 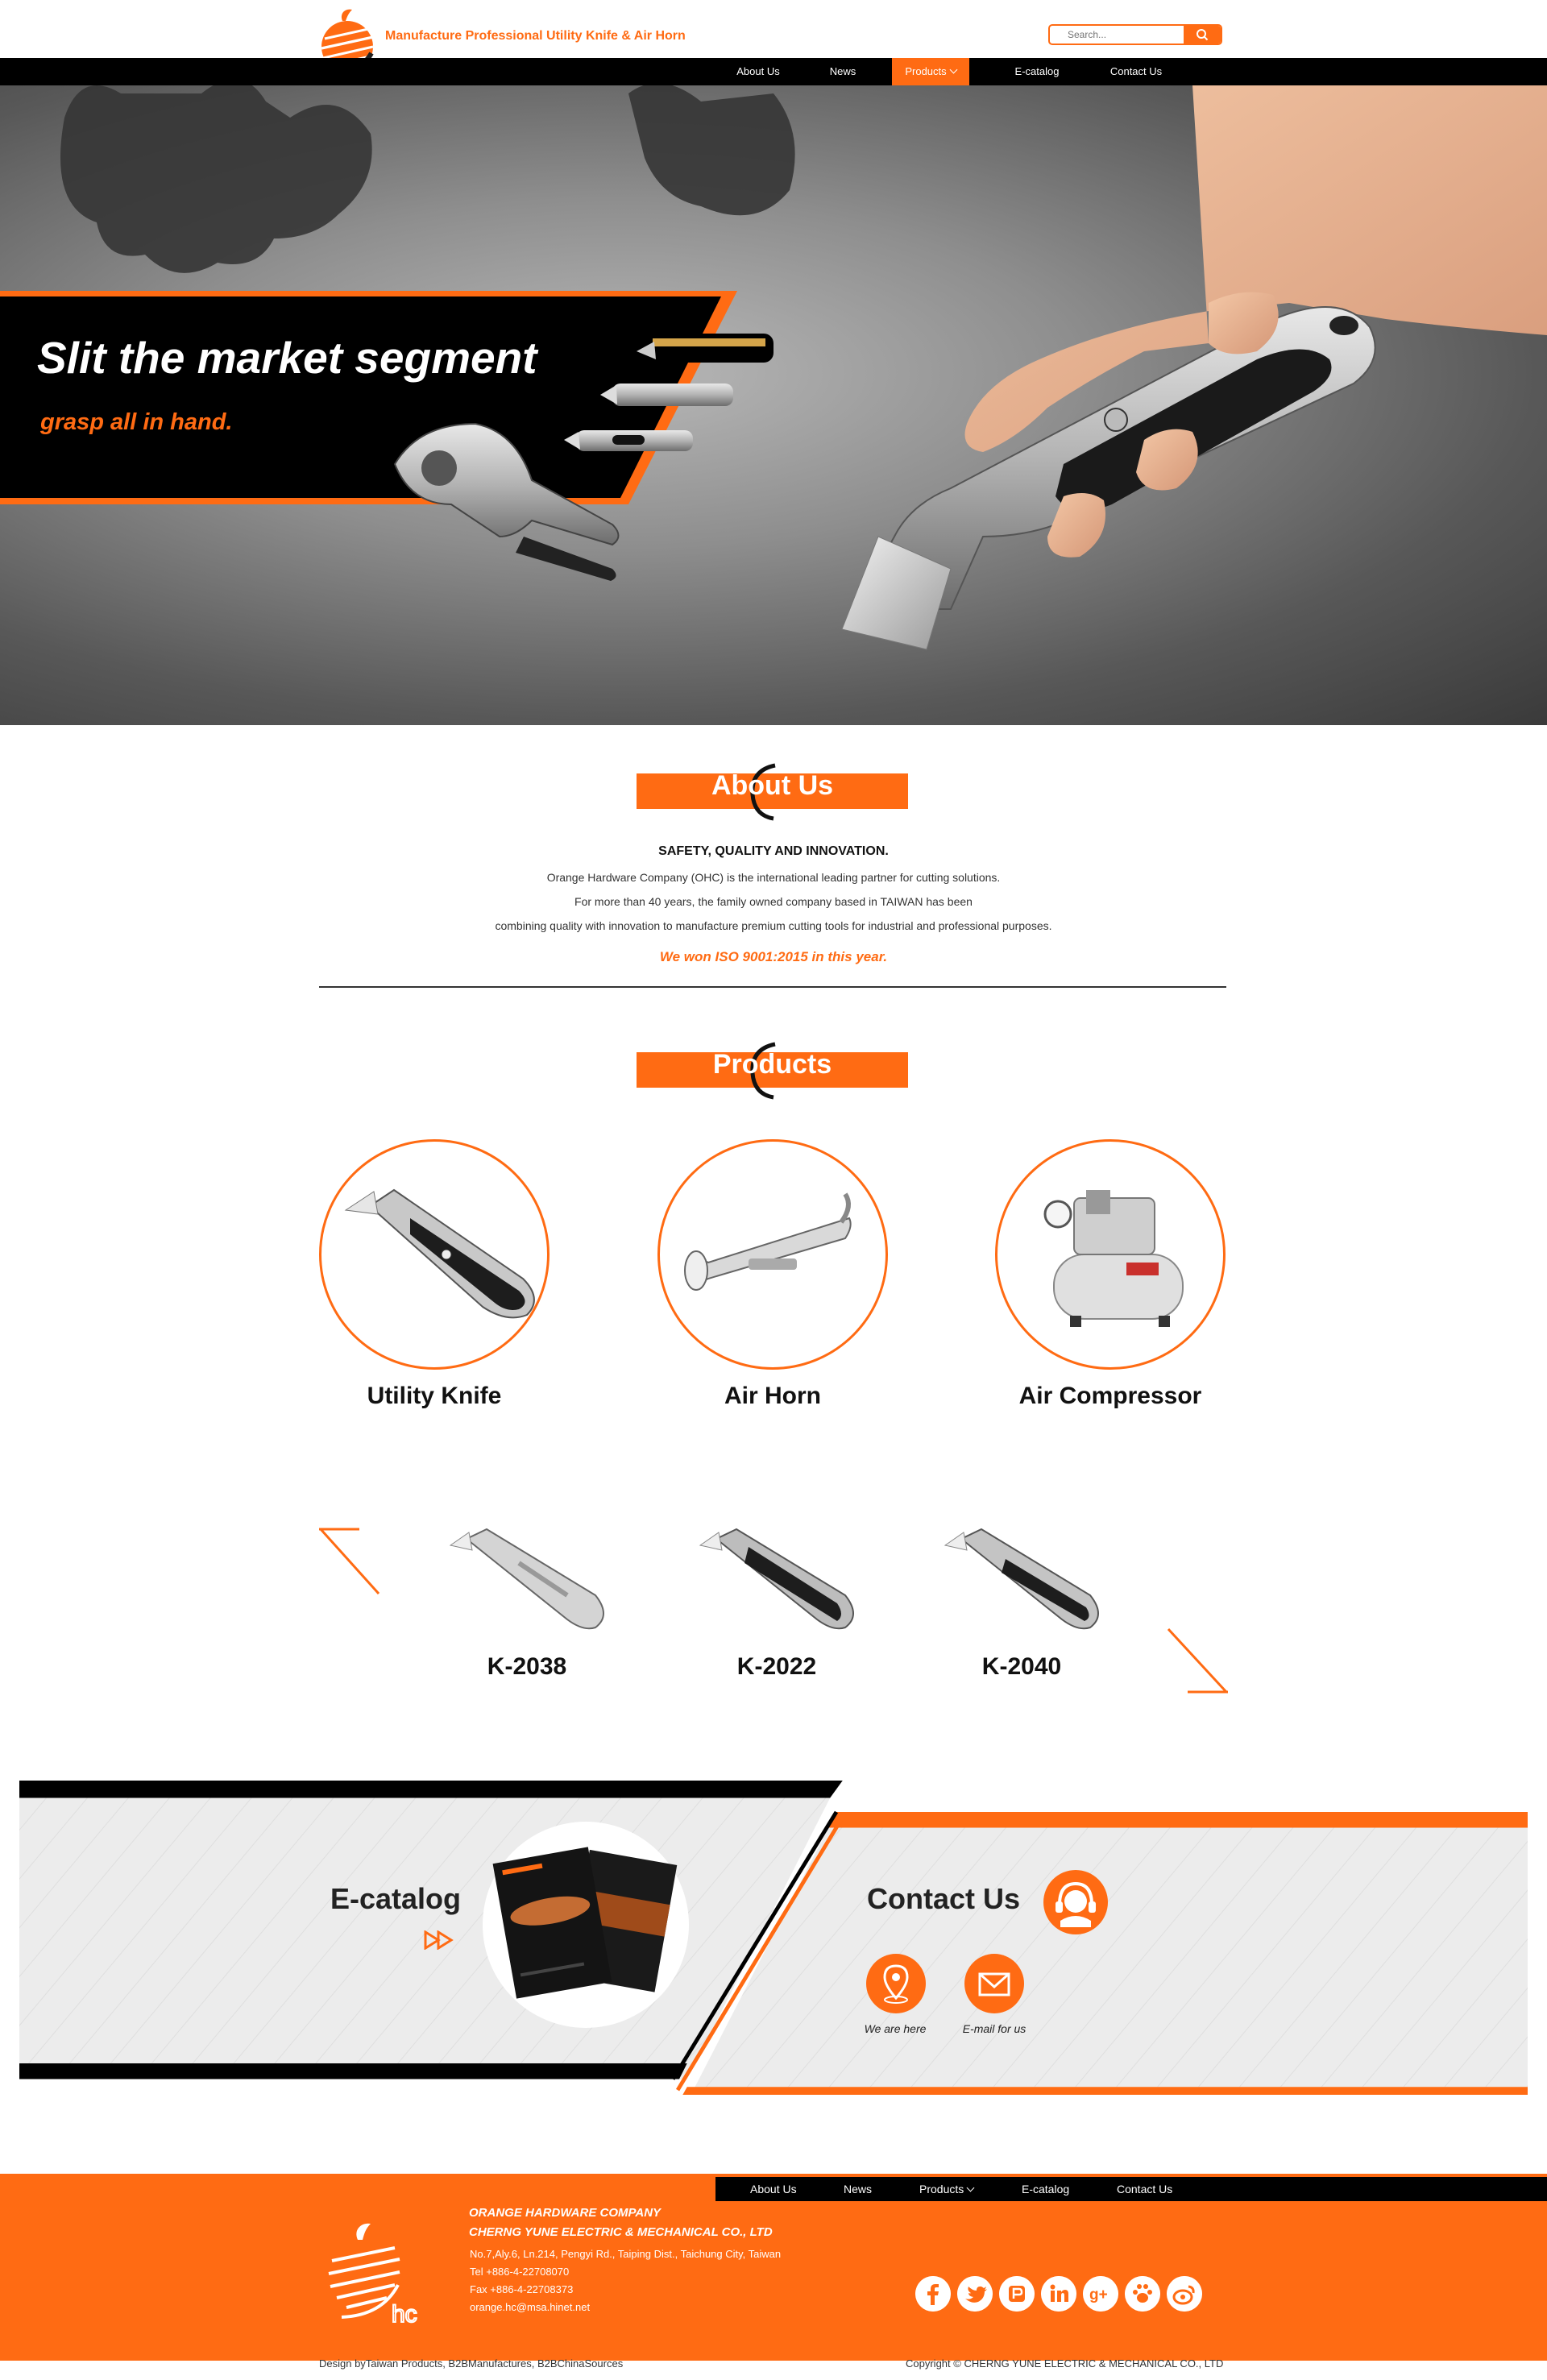 I want to click on footer-nav-contact-us: Contact Us, so click(x=1144, y=2189).